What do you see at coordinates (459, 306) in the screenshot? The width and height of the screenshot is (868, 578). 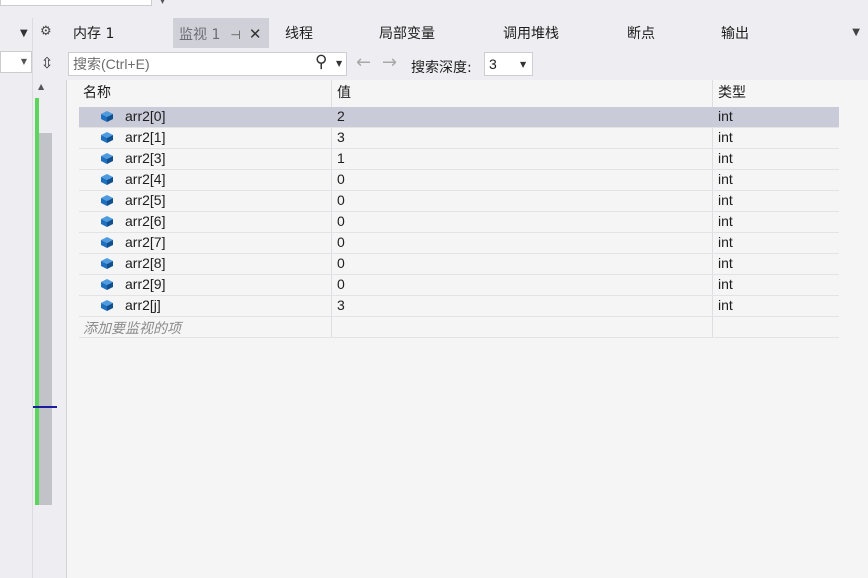 I see `table-row: arr2[j] 3 int` at bounding box center [459, 306].